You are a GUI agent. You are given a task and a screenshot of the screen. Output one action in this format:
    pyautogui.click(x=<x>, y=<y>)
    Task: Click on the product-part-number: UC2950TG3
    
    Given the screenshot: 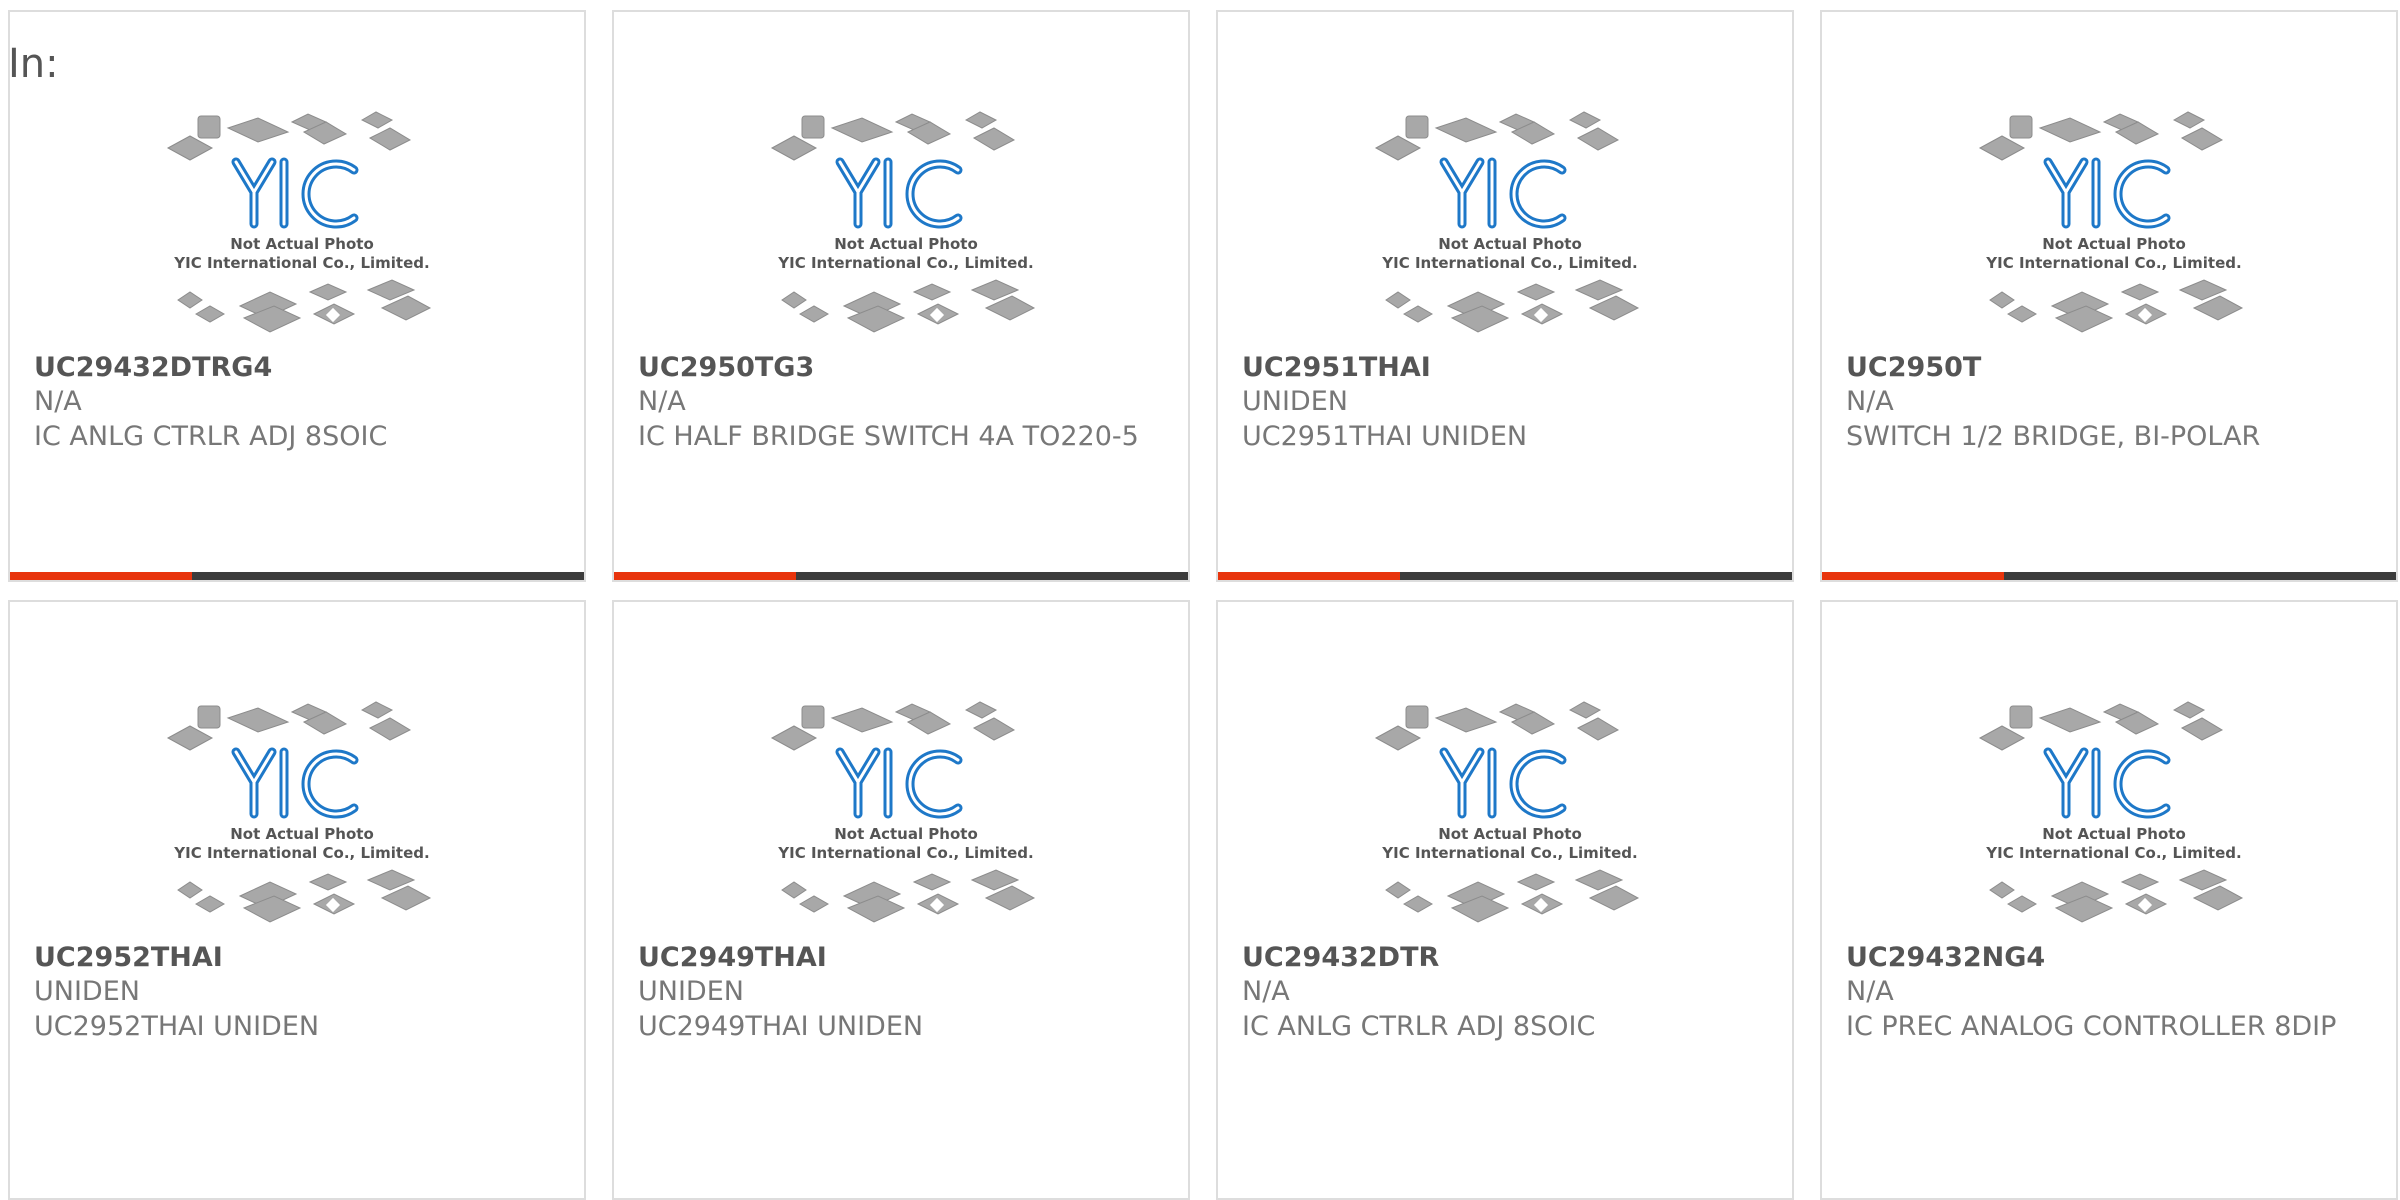 What is the action you would take?
    pyautogui.click(x=726, y=367)
    